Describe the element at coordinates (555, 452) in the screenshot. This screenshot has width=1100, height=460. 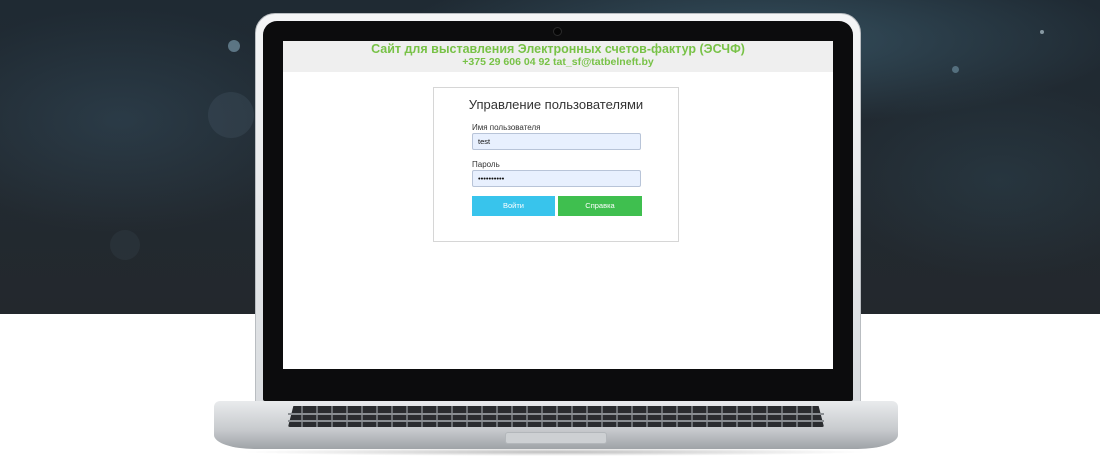
I see `laptop-shadow` at that location.